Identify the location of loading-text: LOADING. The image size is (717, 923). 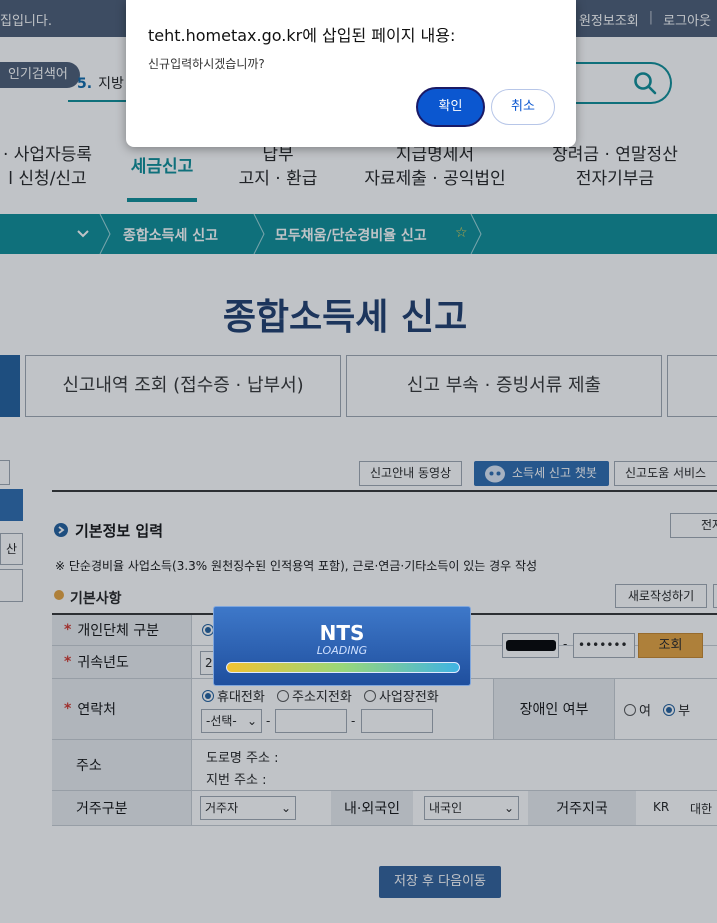
(342, 650).